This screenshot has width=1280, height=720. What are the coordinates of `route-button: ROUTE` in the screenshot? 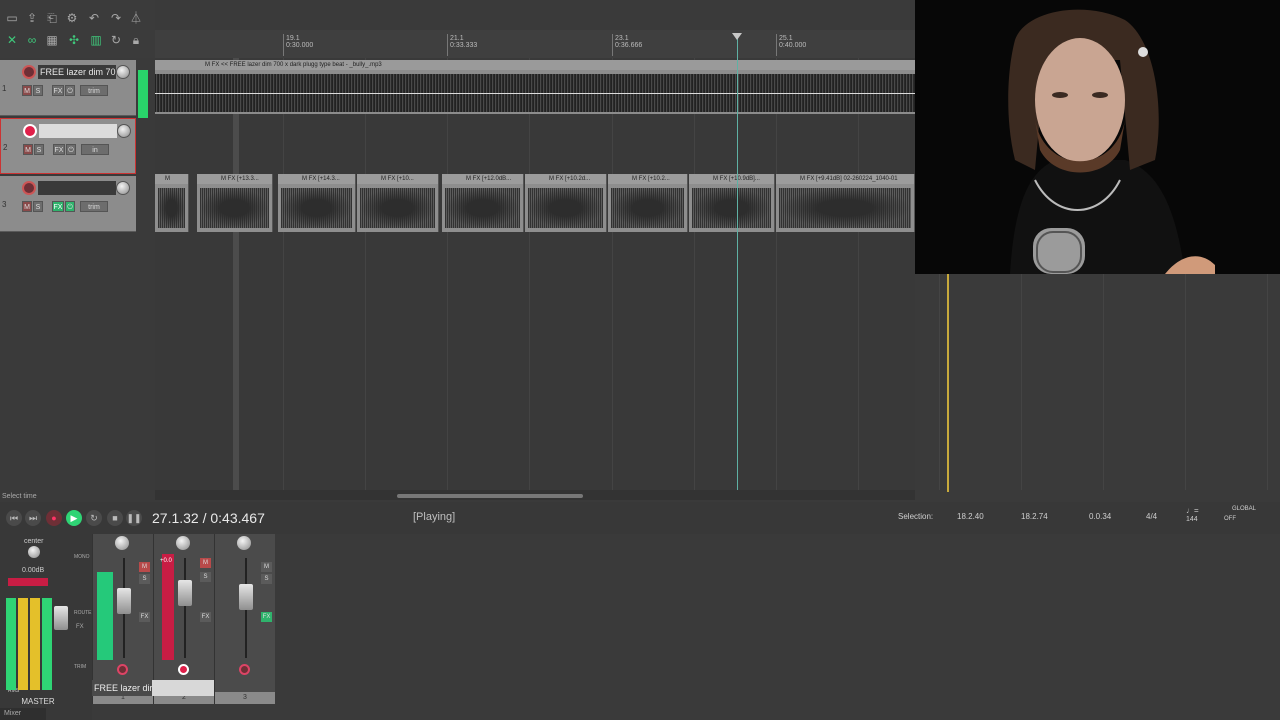 It's located at (83, 613).